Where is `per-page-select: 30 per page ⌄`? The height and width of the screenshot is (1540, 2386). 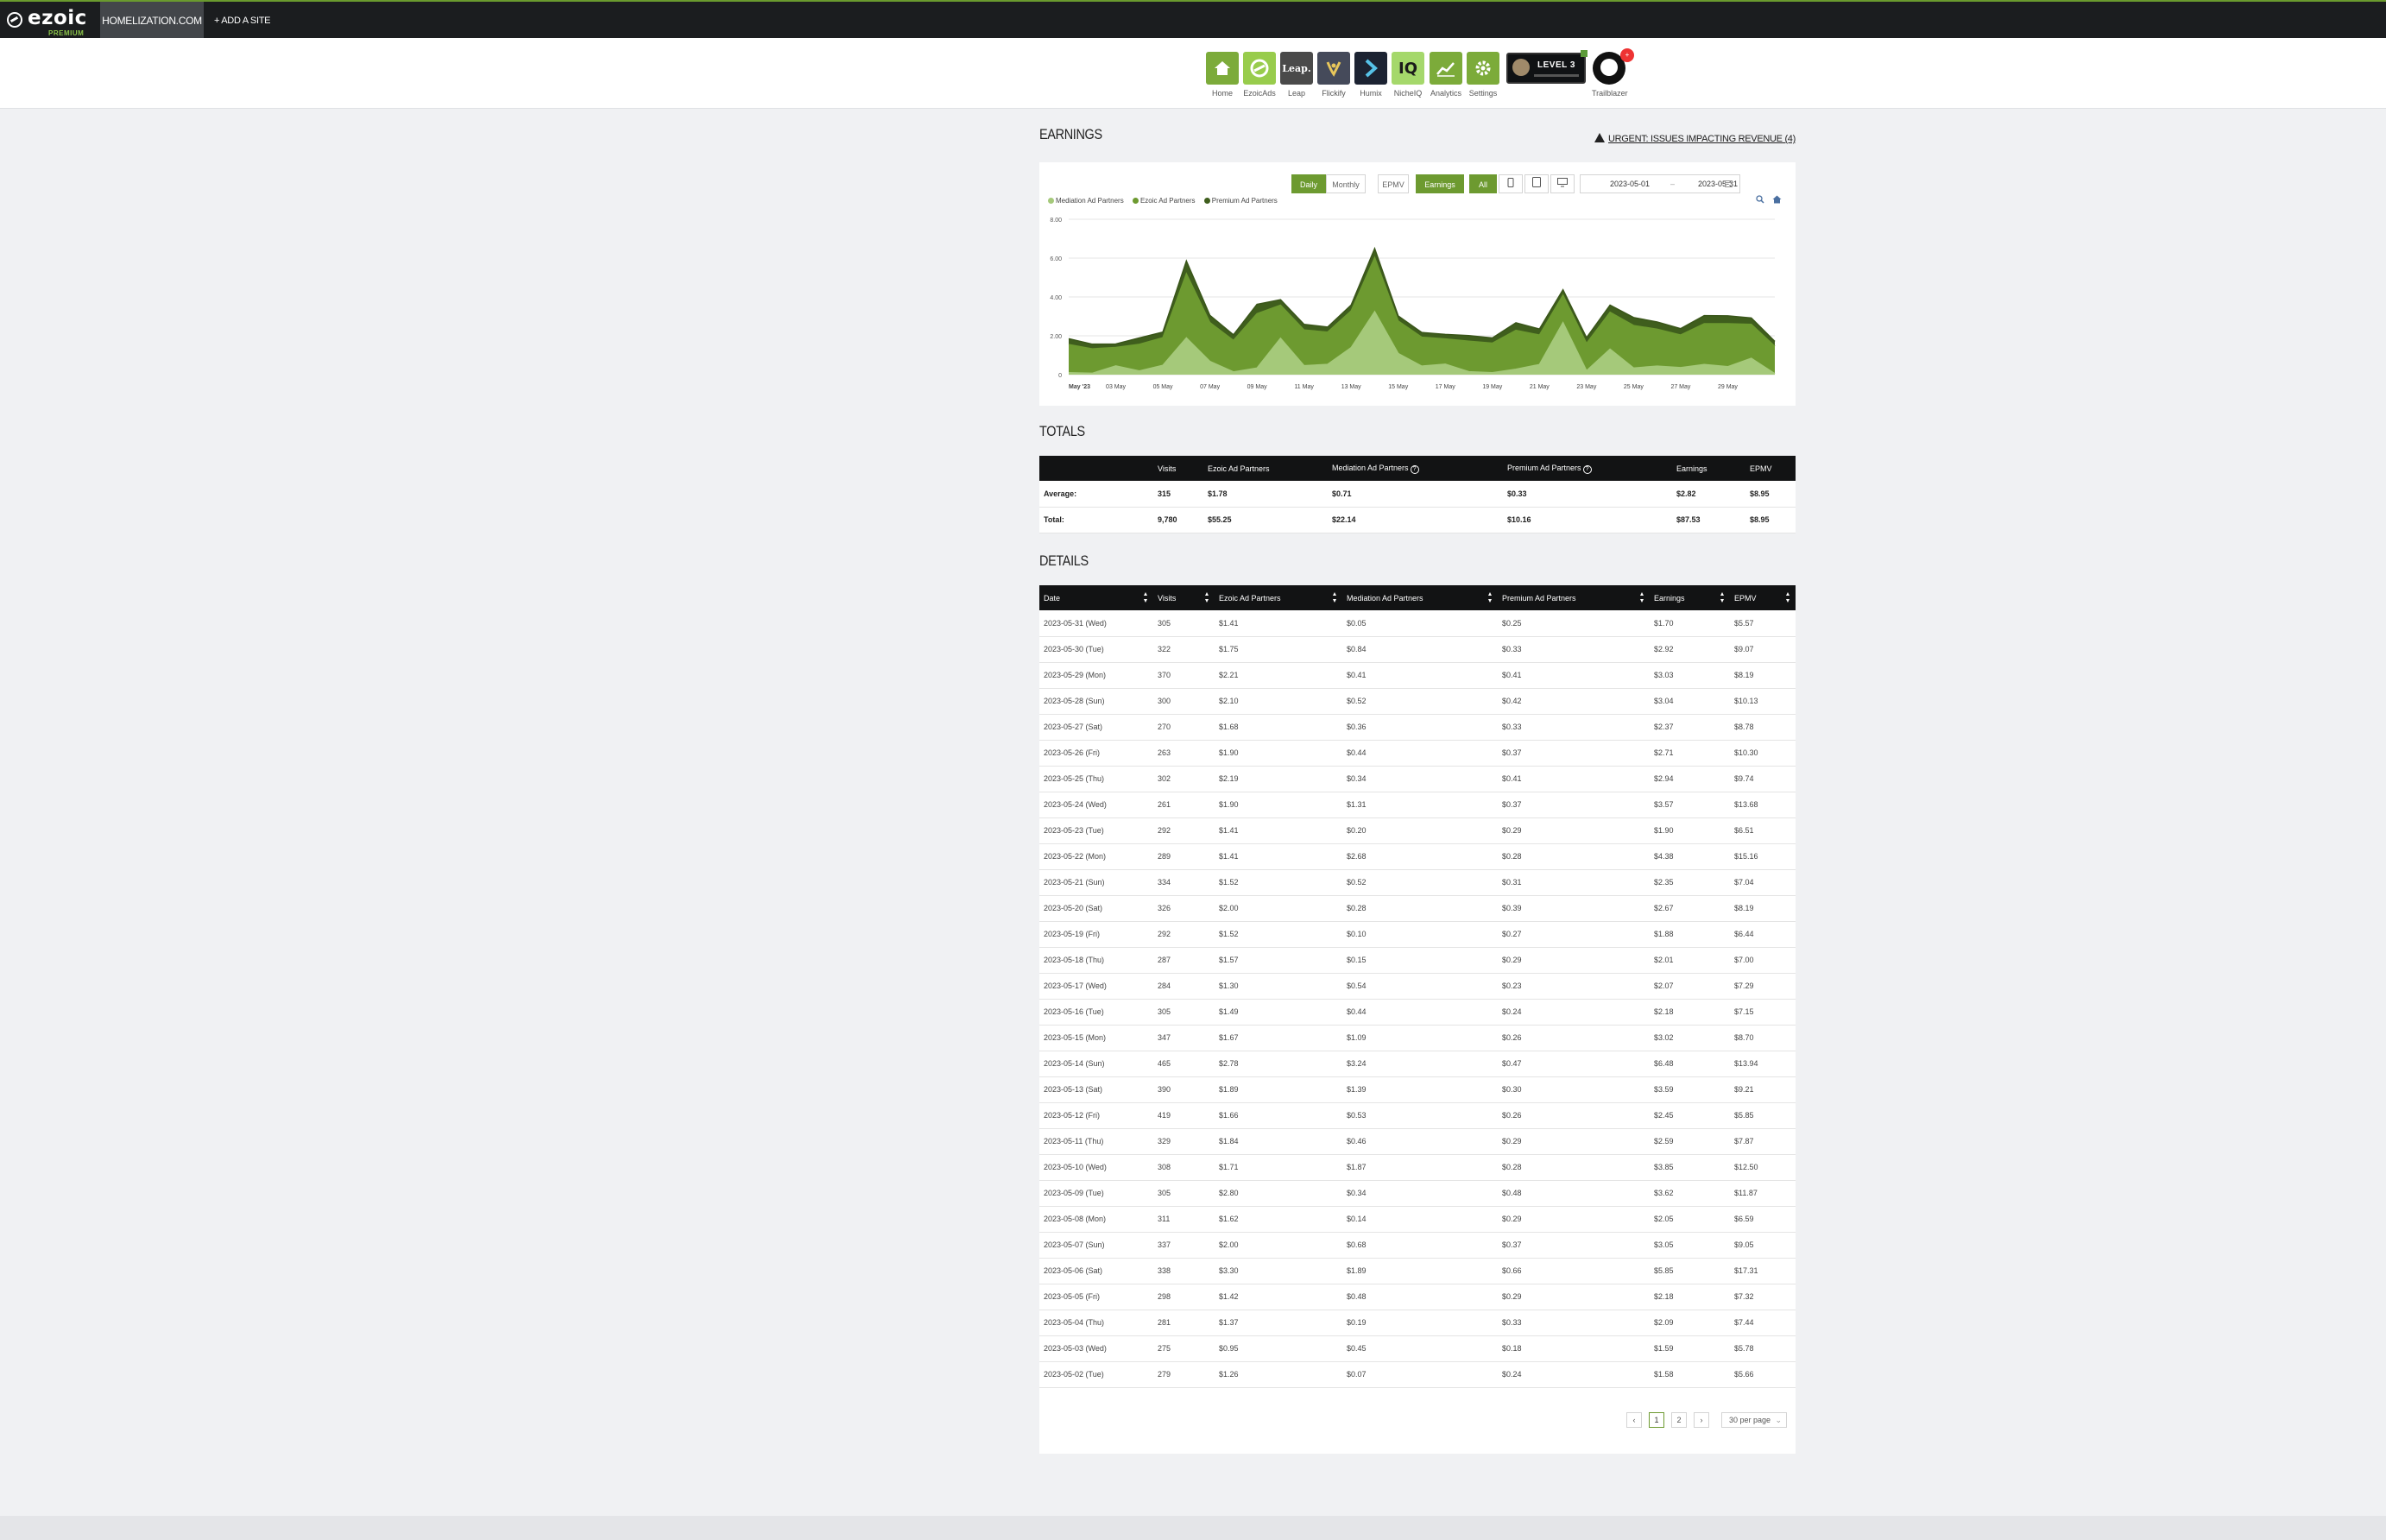
per-page-select: 30 per page ⌄ is located at coordinates (1754, 1420).